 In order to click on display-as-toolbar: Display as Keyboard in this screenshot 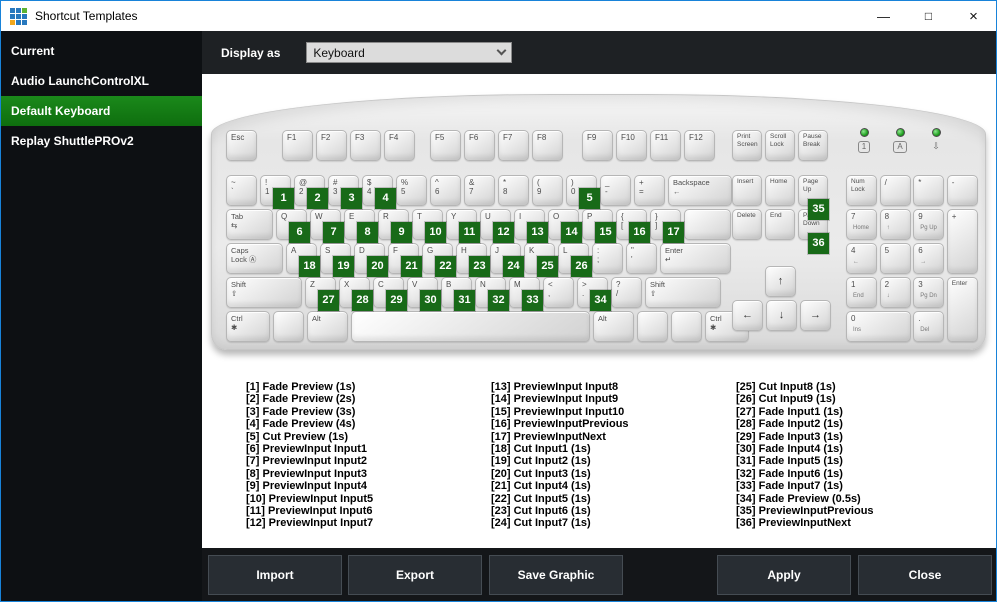, I will do `click(599, 52)`.